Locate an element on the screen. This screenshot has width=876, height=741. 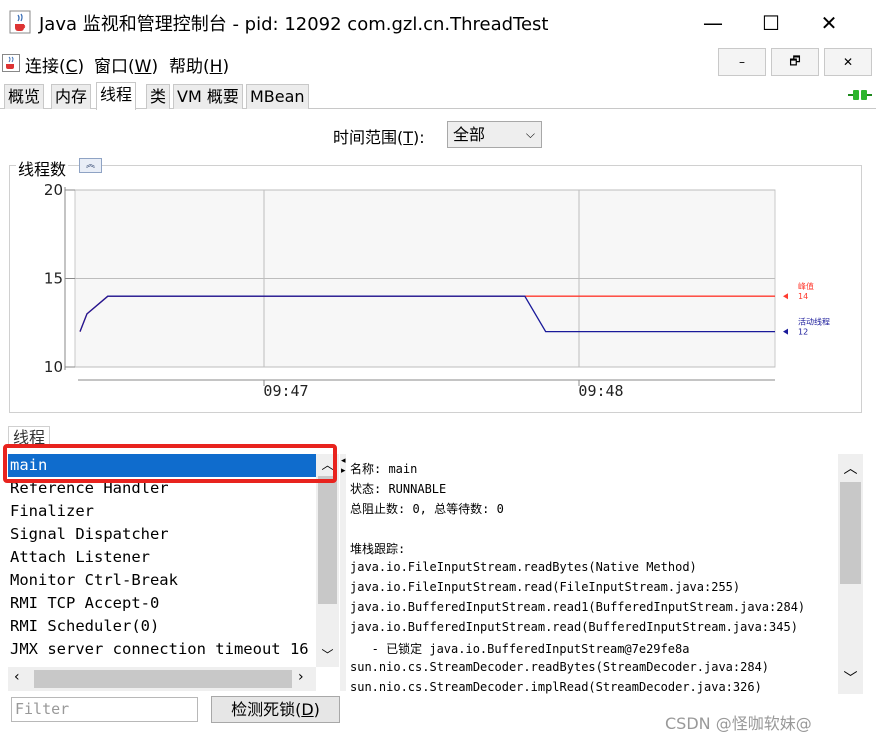
details-vscrollbar: ︿ ﹀ is located at coordinates (850, 574).